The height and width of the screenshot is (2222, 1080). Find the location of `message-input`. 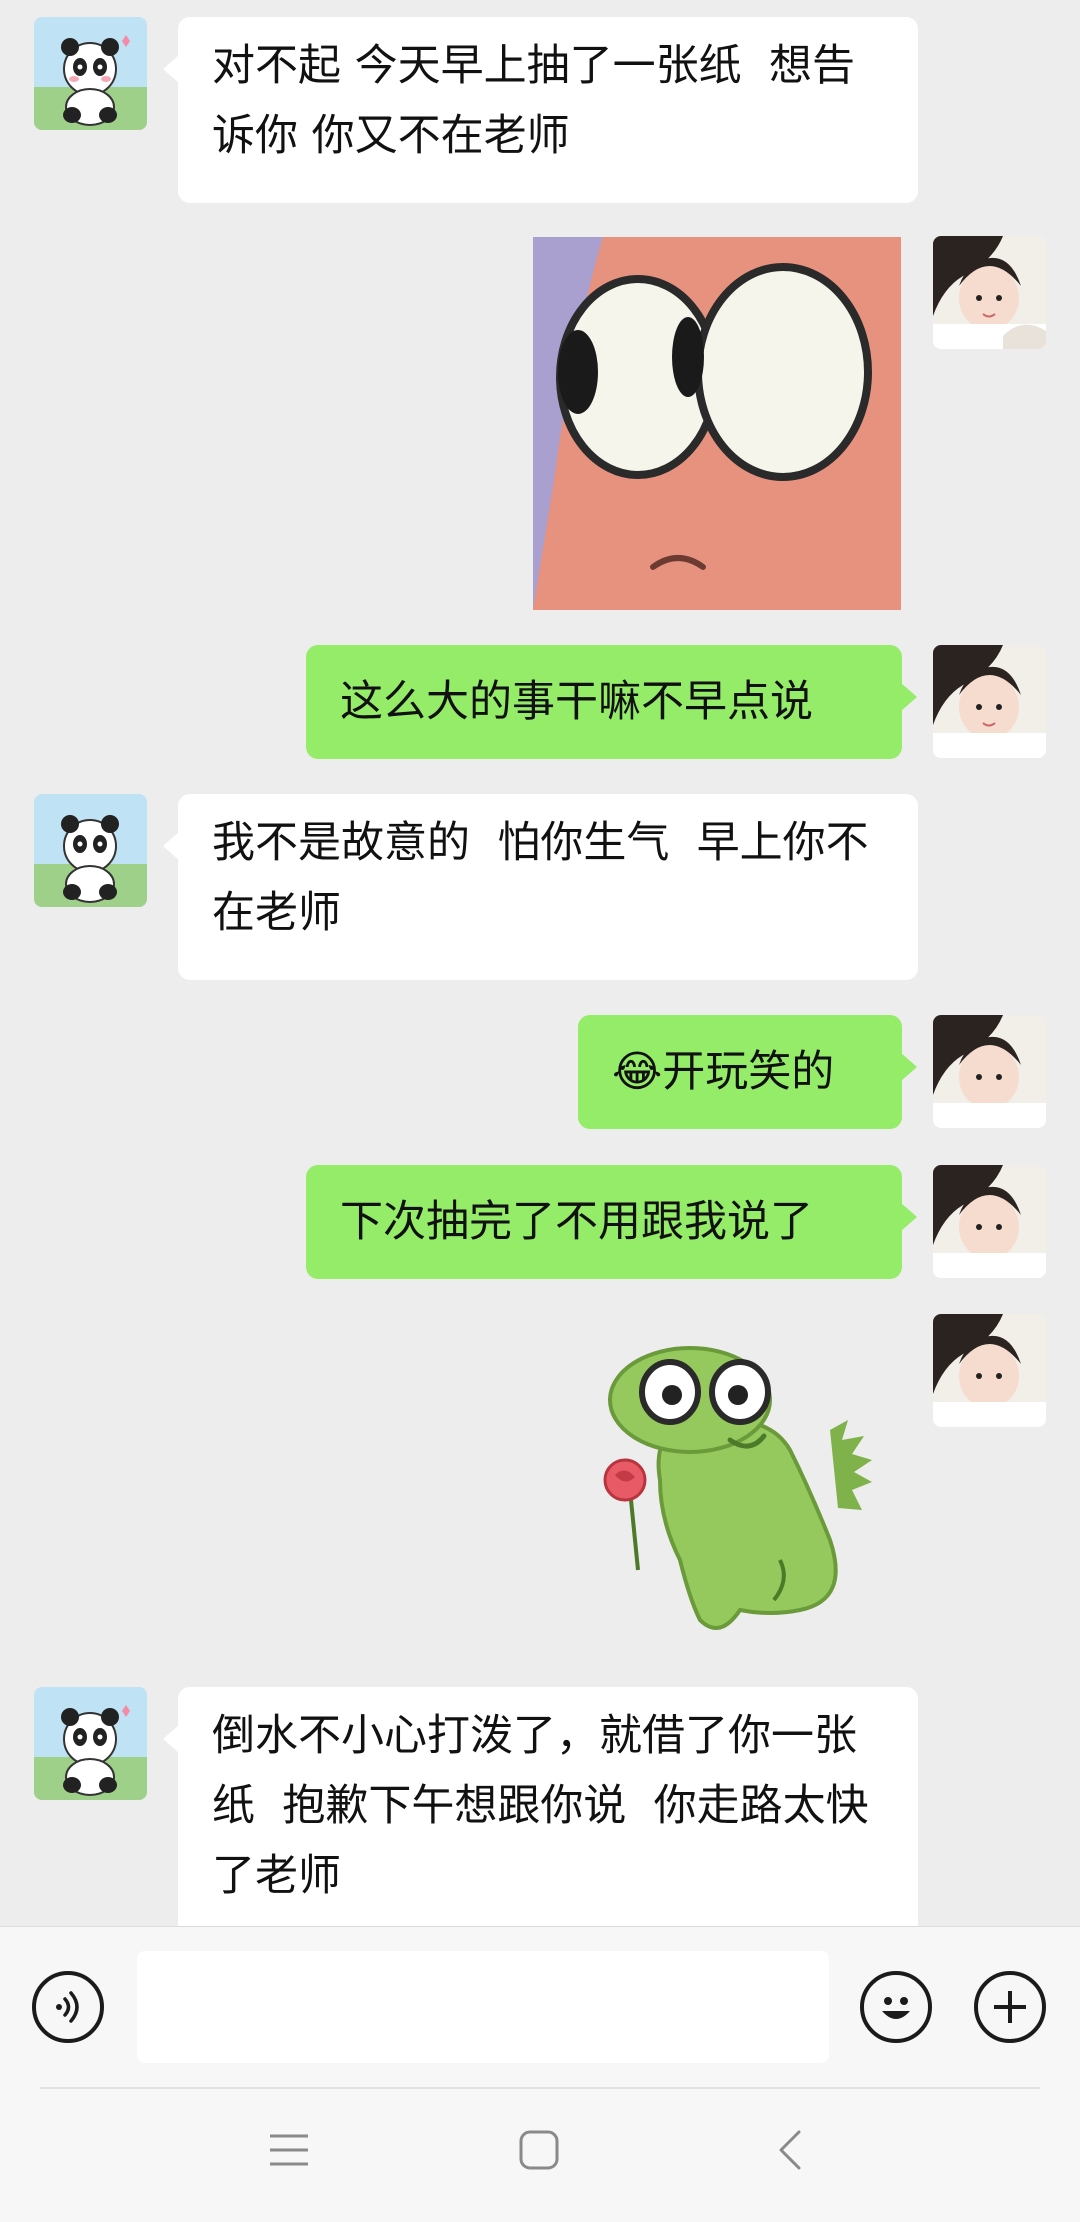

message-input is located at coordinates (483, 2007).